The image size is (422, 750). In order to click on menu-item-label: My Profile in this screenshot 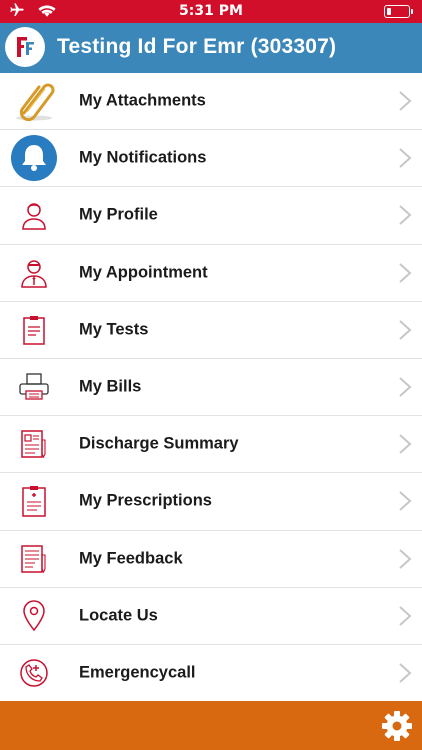, I will do `click(118, 214)`.